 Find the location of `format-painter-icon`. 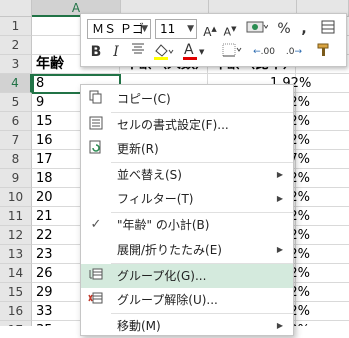

format-painter-icon is located at coordinates (324, 52).